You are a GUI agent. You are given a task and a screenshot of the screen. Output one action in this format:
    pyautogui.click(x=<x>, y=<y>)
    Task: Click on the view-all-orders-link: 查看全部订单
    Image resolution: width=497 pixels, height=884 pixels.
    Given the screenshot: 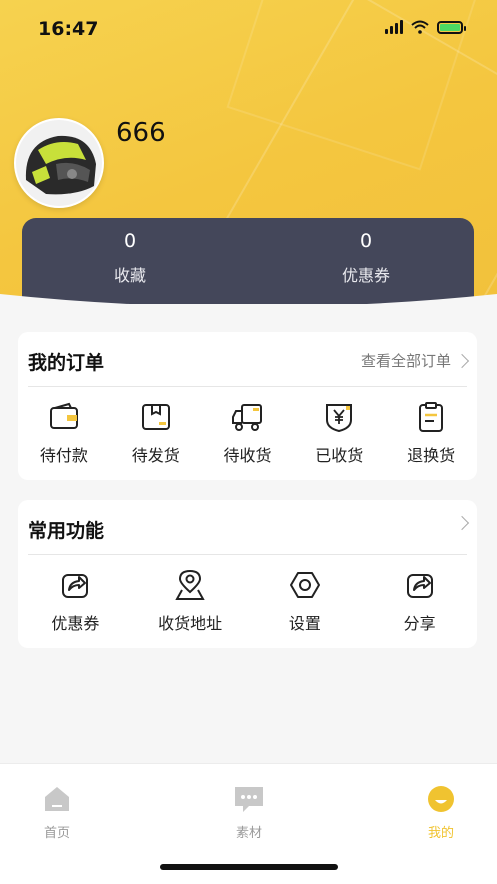 What is the action you would take?
    pyautogui.click(x=415, y=360)
    